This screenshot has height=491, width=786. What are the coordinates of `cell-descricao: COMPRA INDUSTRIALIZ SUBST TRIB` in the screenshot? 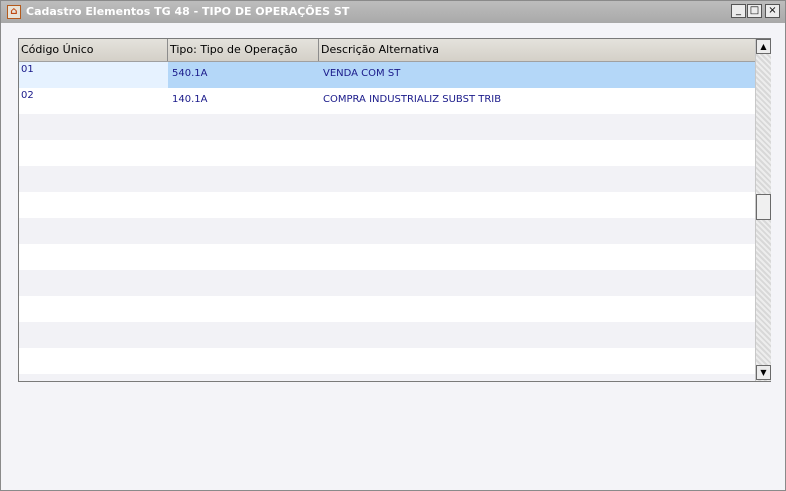 It's located at (538, 101).